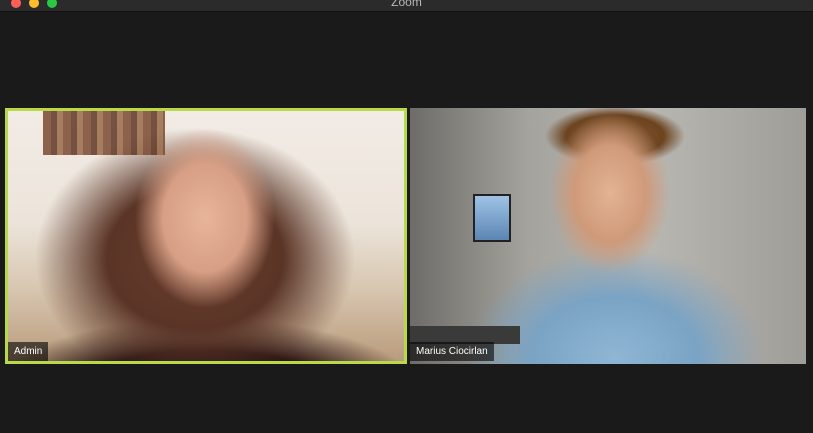 The width and height of the screenshot is (813, 433). I want to click on window-title: Zoom, so click(406, 4).